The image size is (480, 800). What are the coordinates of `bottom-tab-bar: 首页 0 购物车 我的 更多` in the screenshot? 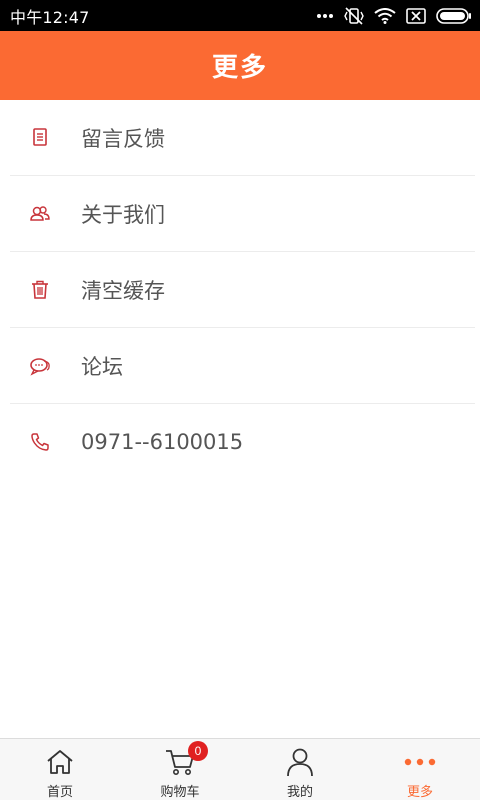 It's located at (240, 769).